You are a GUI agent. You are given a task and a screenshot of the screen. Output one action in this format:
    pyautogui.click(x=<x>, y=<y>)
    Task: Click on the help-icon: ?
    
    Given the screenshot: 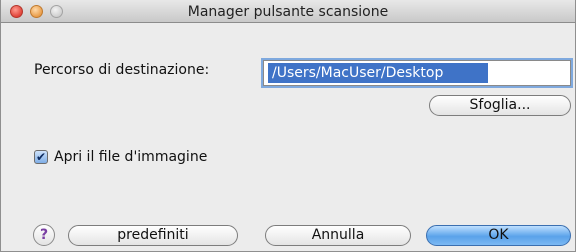 What is the action you would take?
    pyautogui.click(x=44, y=235)
    